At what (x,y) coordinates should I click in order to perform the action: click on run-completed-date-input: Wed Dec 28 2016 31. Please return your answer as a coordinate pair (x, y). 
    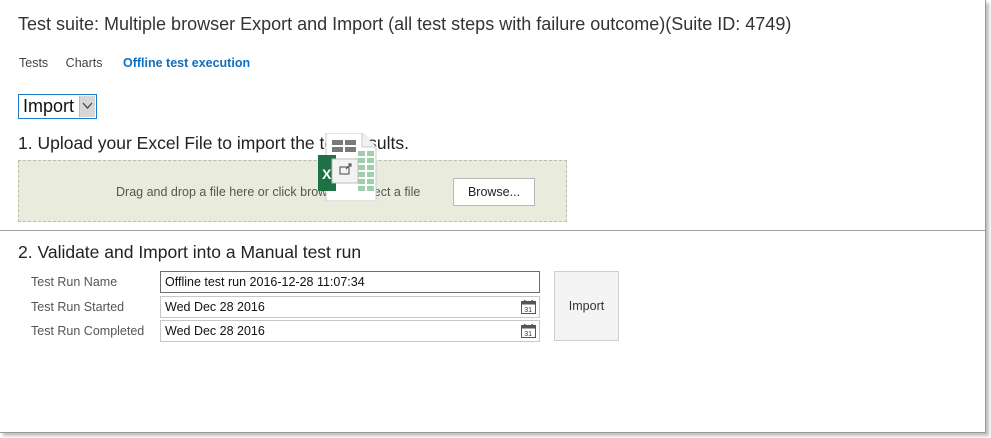
    Looking at the image, I should click on (350, 331).